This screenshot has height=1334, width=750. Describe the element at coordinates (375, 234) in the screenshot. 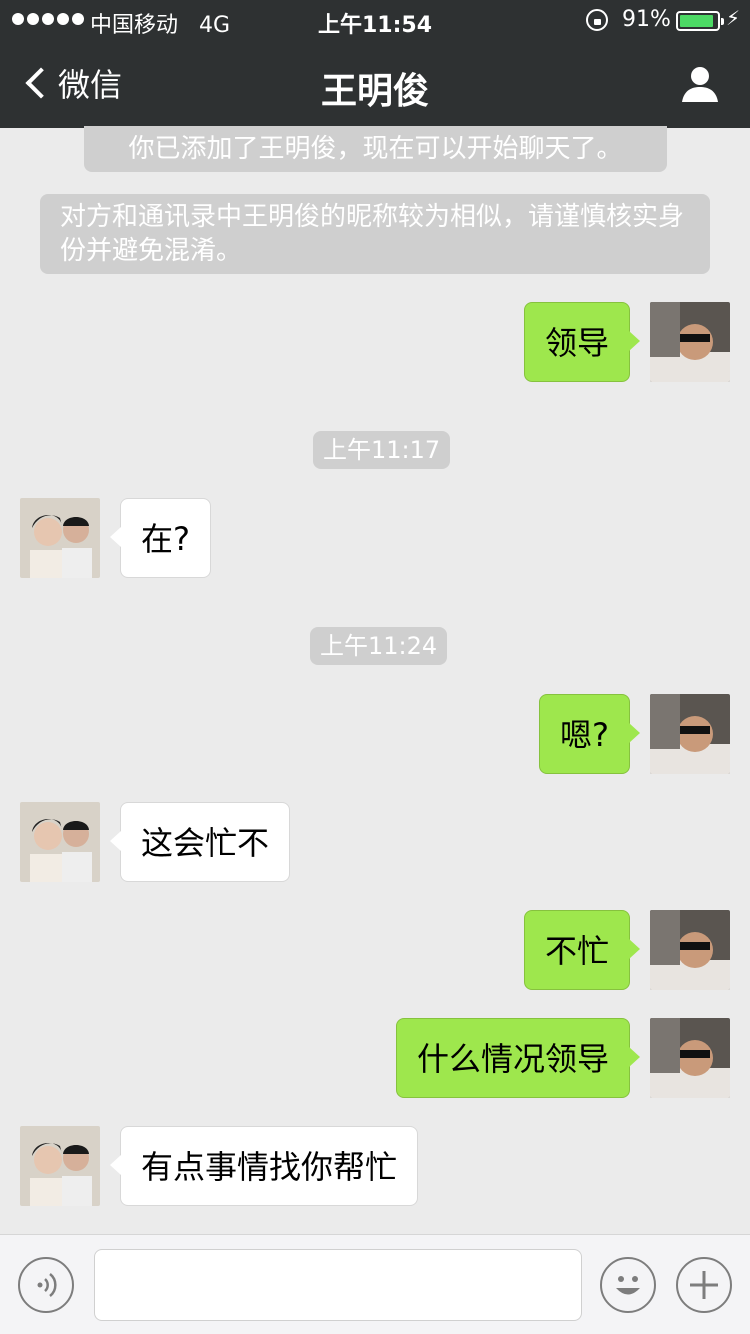

I see `system-message: 对方和通讯录中王明俊的昵称较为相似，请谨慎核实身份并避免混淆。` at that location.